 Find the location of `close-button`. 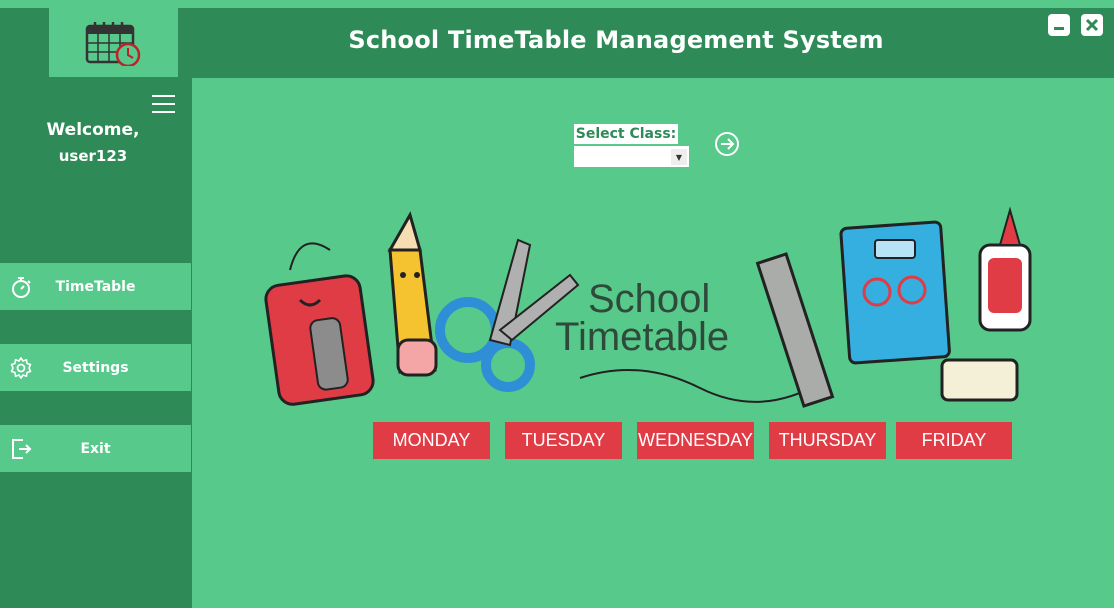

close-button is located at coordinates (1092, 25).